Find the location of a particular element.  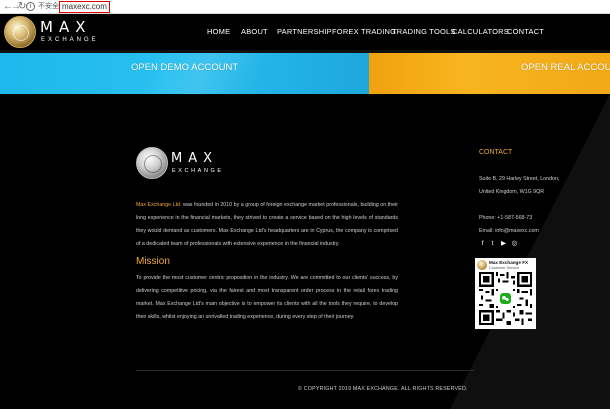

youtube-icon: ▶ is located at coordinates (503, 243).